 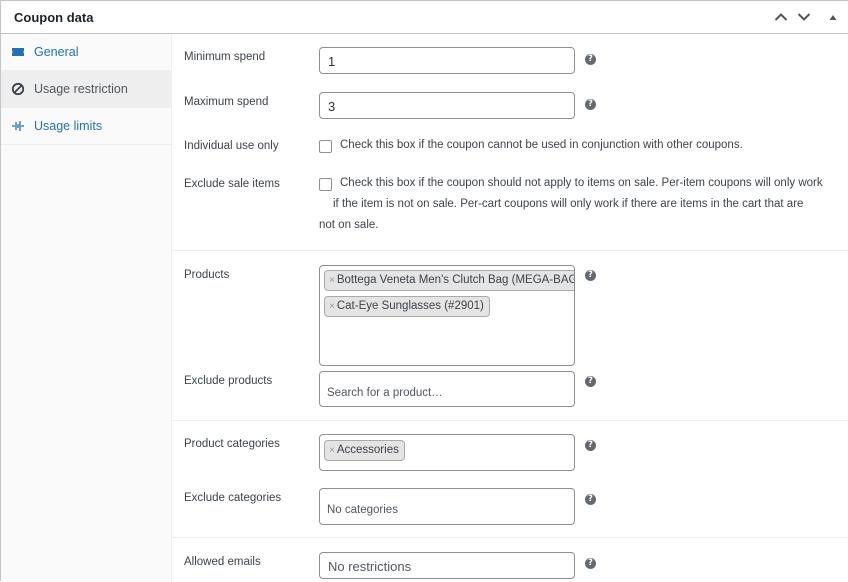 What do you see at coordinates (447, 60) in the screenshot?
I see `minimum-spend-input: 1` at bounding box center [447, 60].